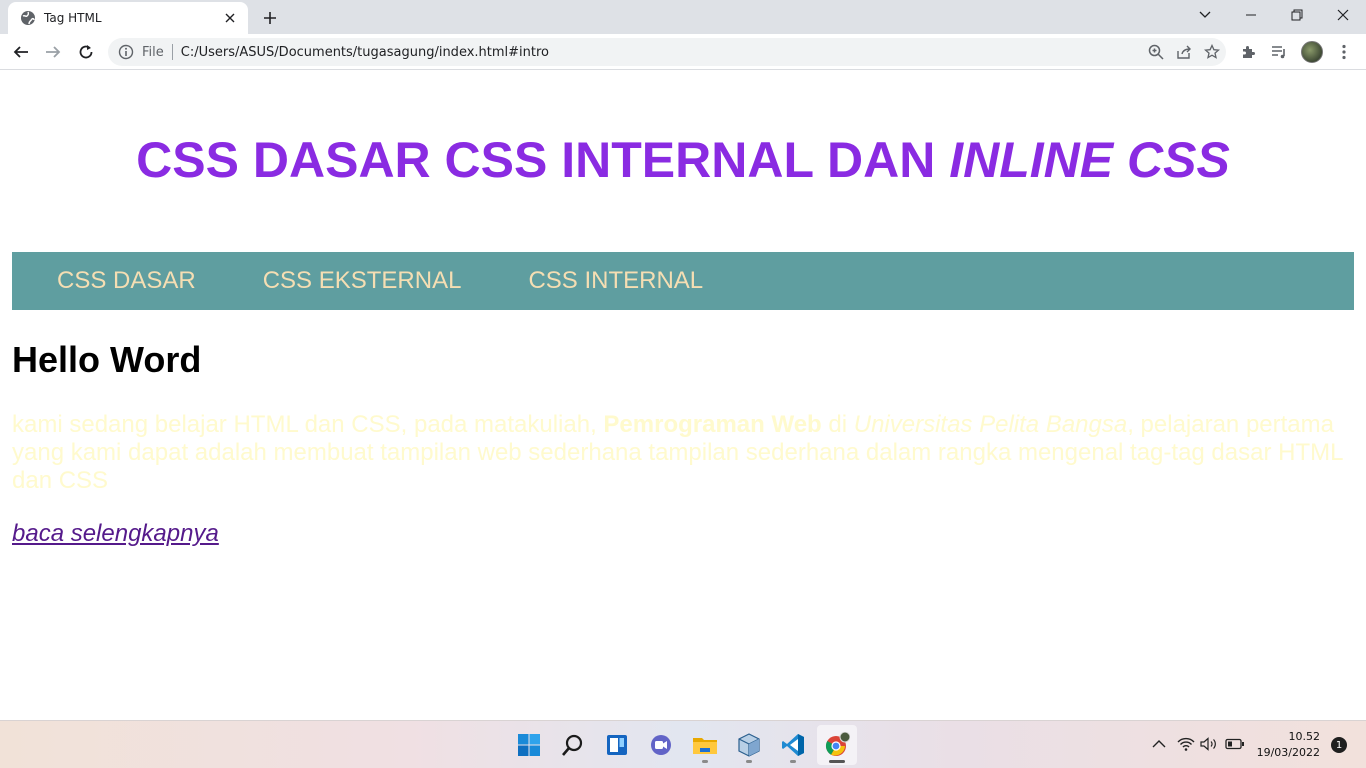 The width and height of the screenshot is (1366, 768). I want to click on navigation-bar: CSS DASAR CSS EKSTERNAL CSS INTERNAL, so click(683, 281).